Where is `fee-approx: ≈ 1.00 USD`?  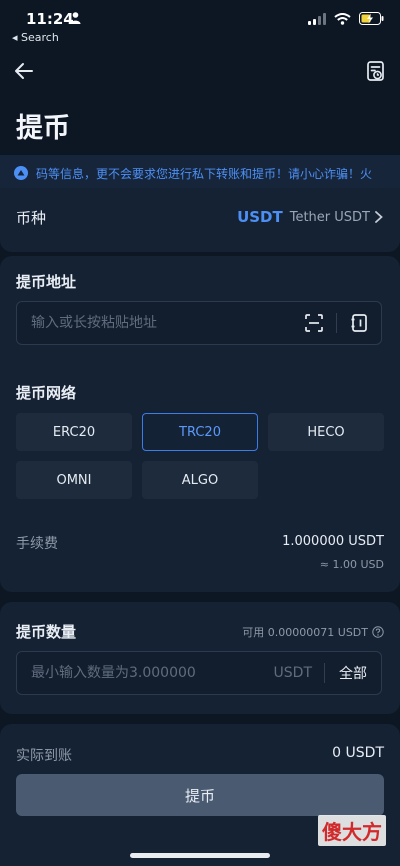 fee-approx: ≈ 1.00 USD is located at coordinates (351, 564).